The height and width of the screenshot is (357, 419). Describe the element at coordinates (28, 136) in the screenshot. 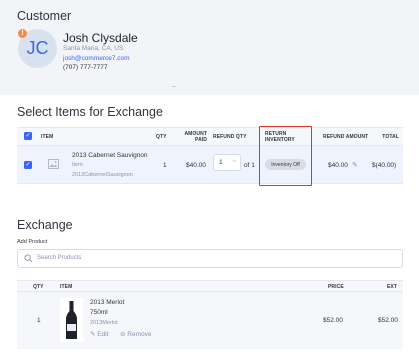

I see `select-all-checkbox: ✓` at that location.